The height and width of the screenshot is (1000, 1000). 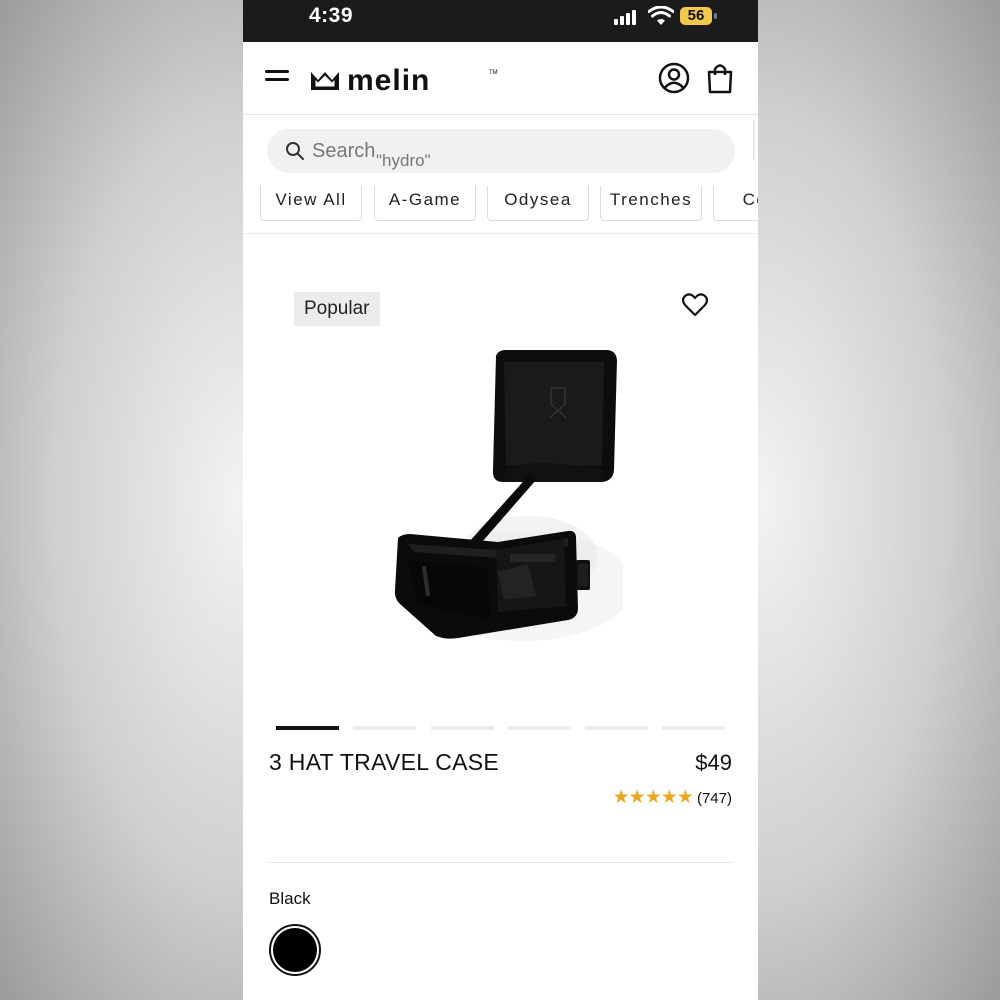 I want to click on battery-nub, so click(x=715, y=16).